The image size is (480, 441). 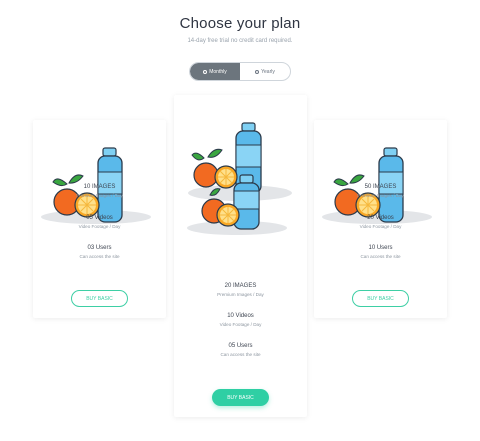 What do you see at coordinates (240, 320) in the screenshot?
I see `feature-videos: 10 Videos Video Footage / Day` at bounding box center [240, 320].